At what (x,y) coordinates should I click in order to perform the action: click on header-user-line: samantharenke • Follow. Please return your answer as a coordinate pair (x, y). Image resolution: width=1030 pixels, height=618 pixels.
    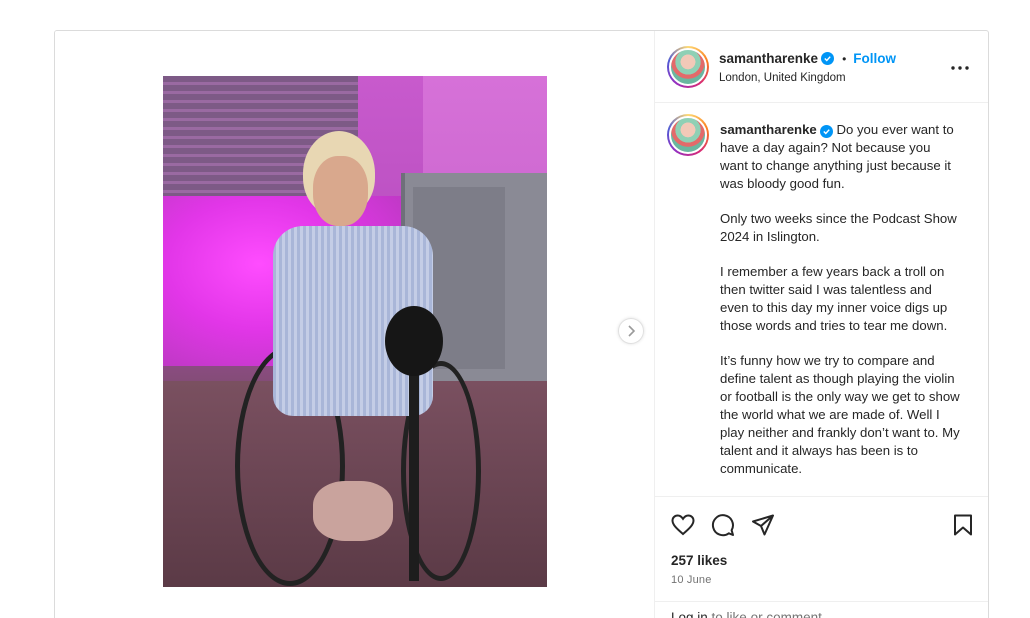
    Looking at the image, I should click on (807, 58).